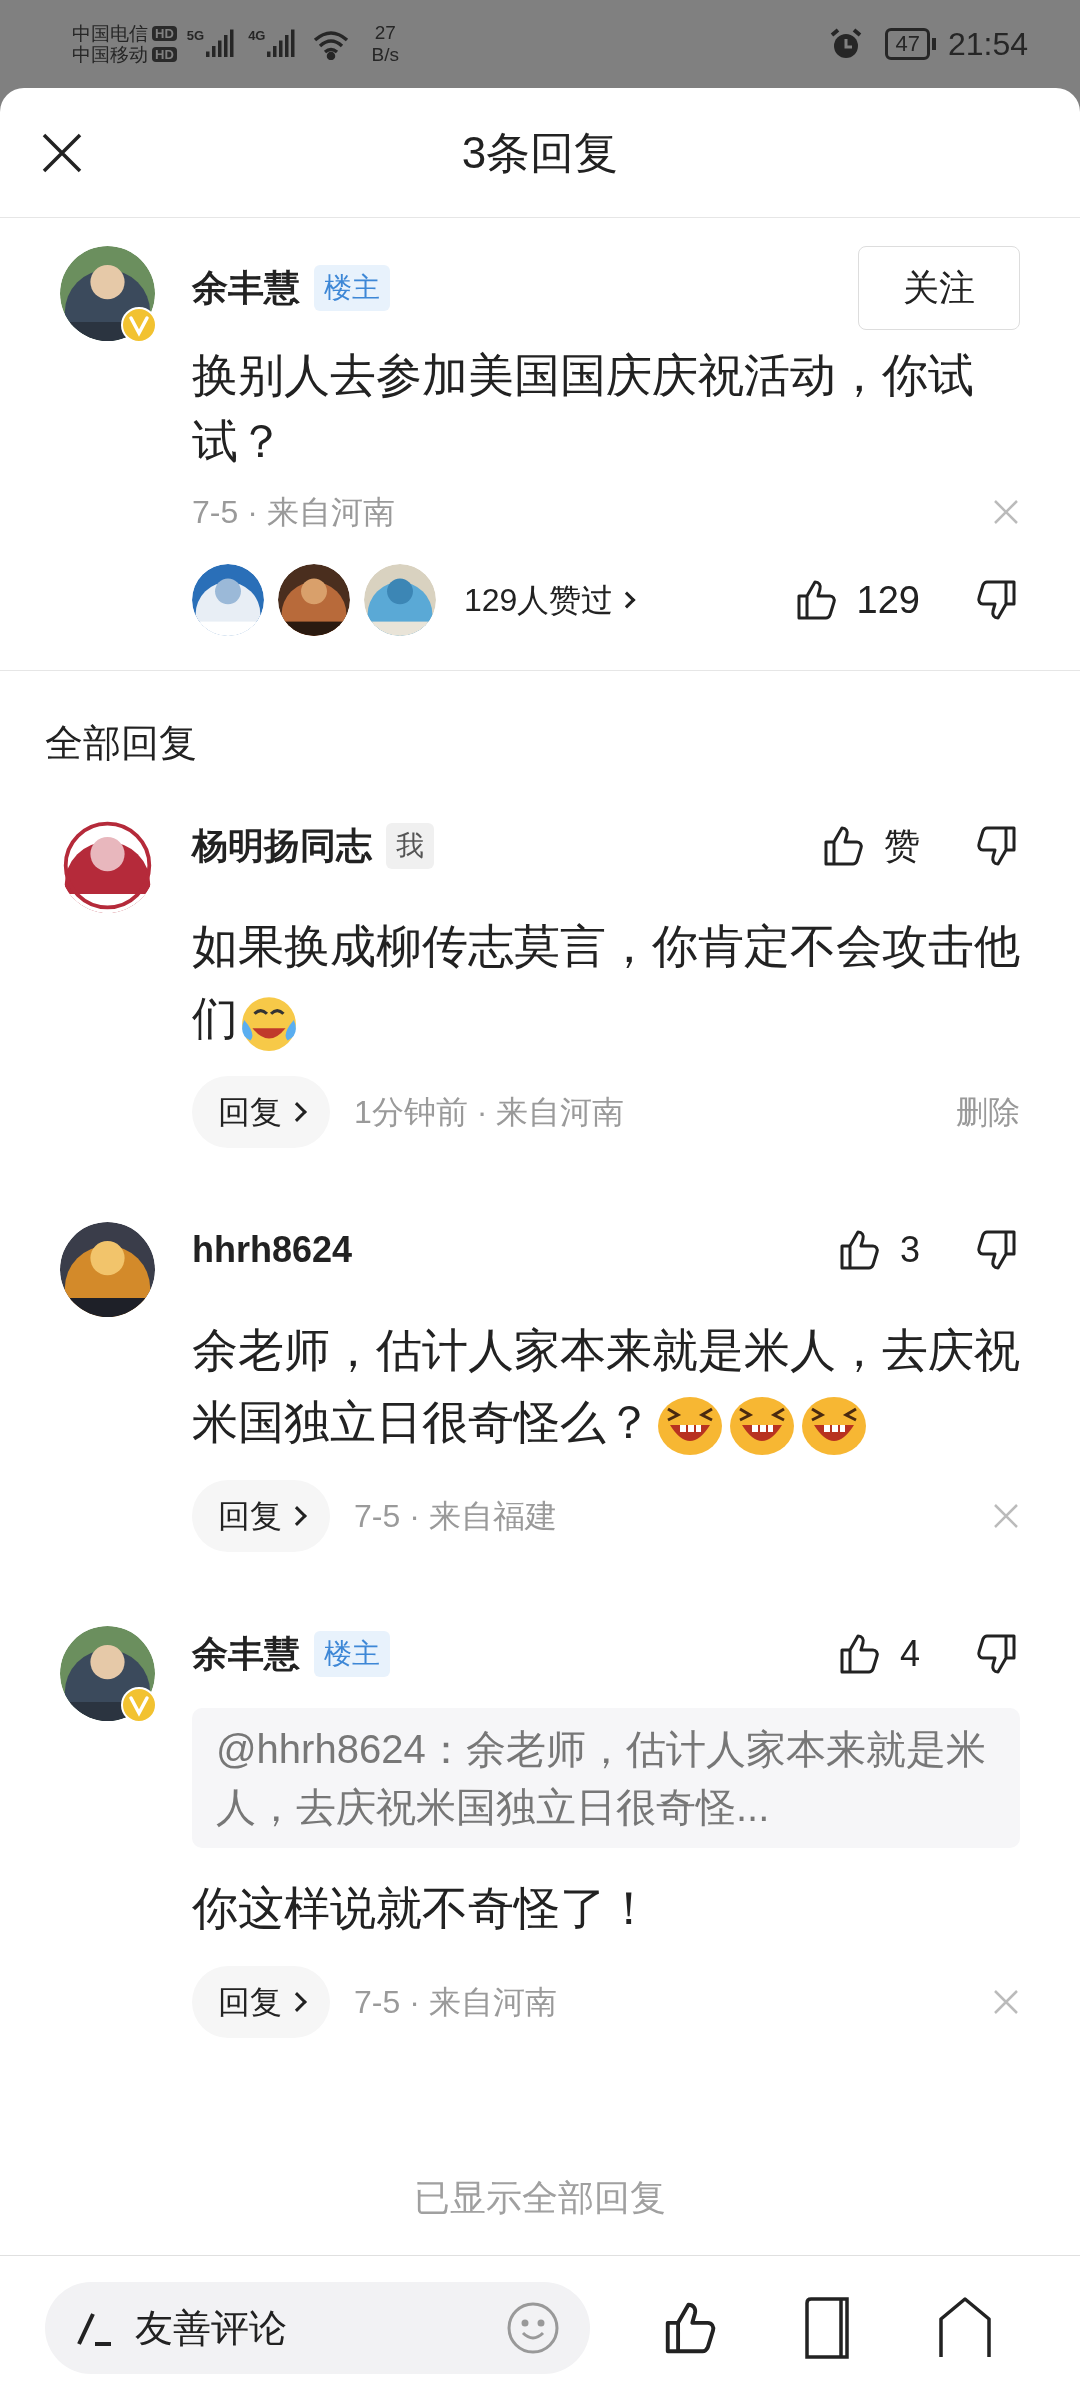 This screenshot has height=2400, width=1080. What do you see at coordinates (110, 33) in the screenshot?
I see `carrier-name: 中国电信` at bounding box center [110, 33].